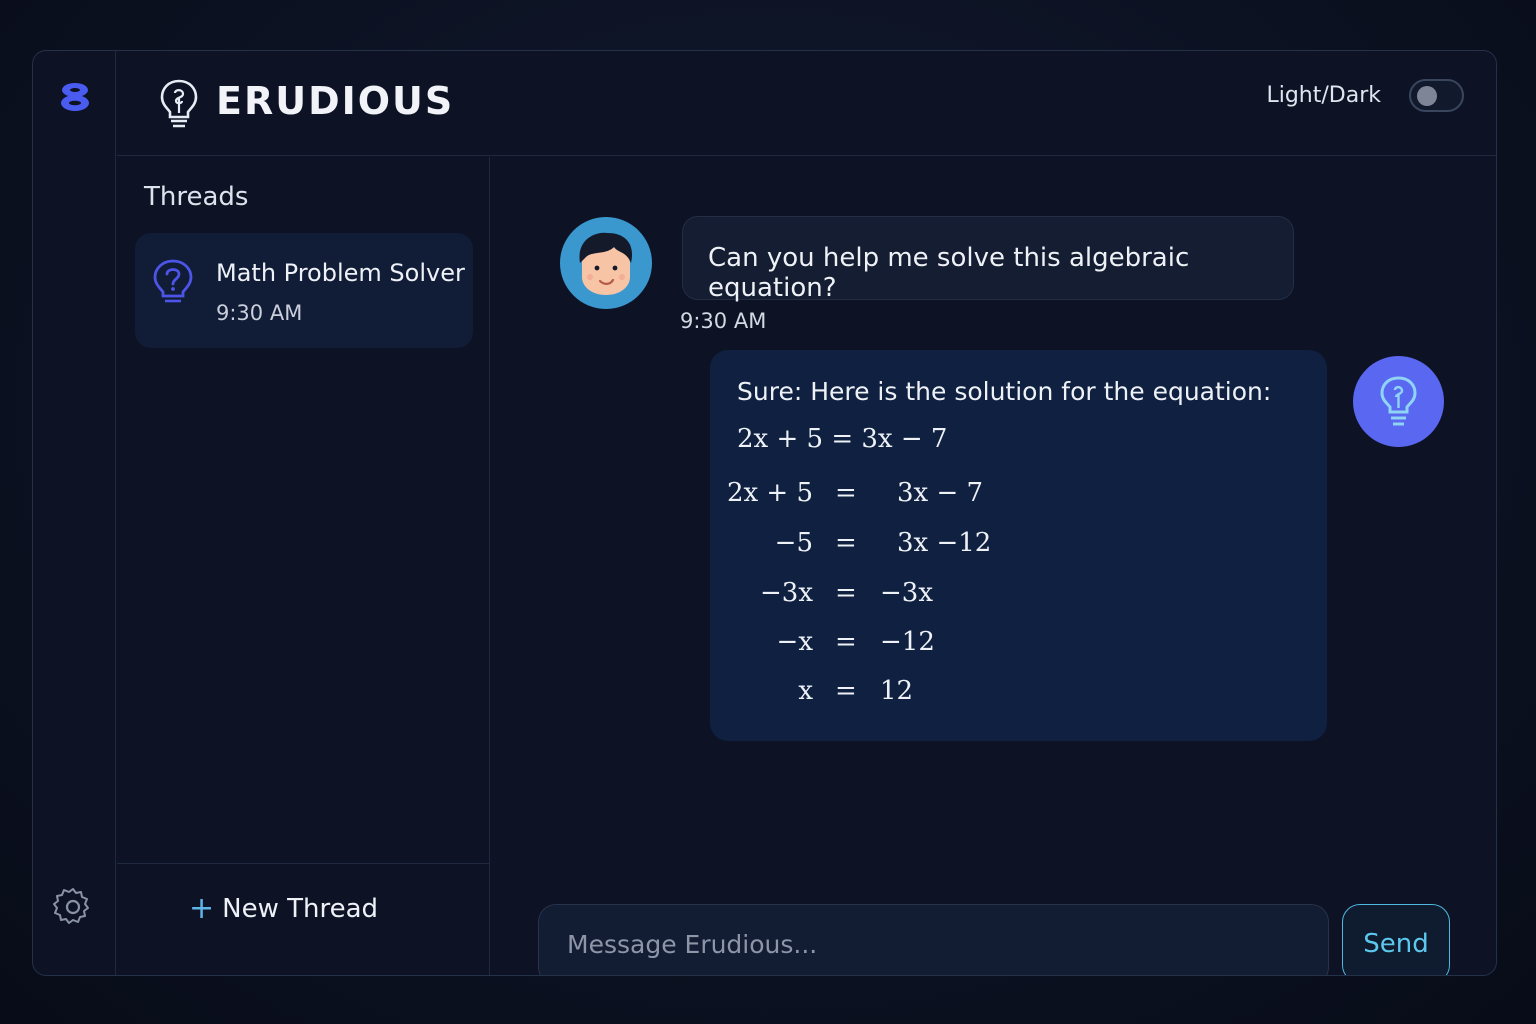 The image size is (1536, 1024). What do you see at coordinates (842, 439) in the screenshot?
I see `equation: 2x + 5 = 3x − 7` at bounding box center [842, 439].